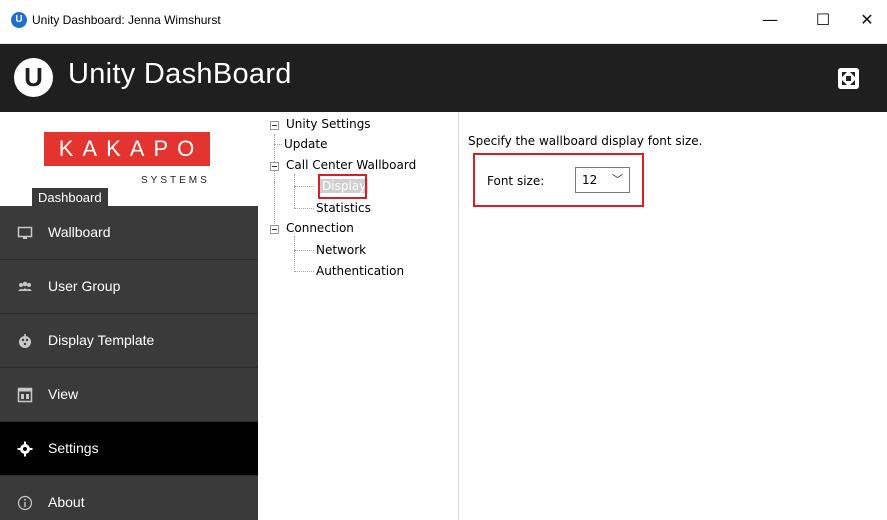 This screenshot has width=887, height=520. I want to click on chevron-down-icon: ﹀, so click(617, 179).